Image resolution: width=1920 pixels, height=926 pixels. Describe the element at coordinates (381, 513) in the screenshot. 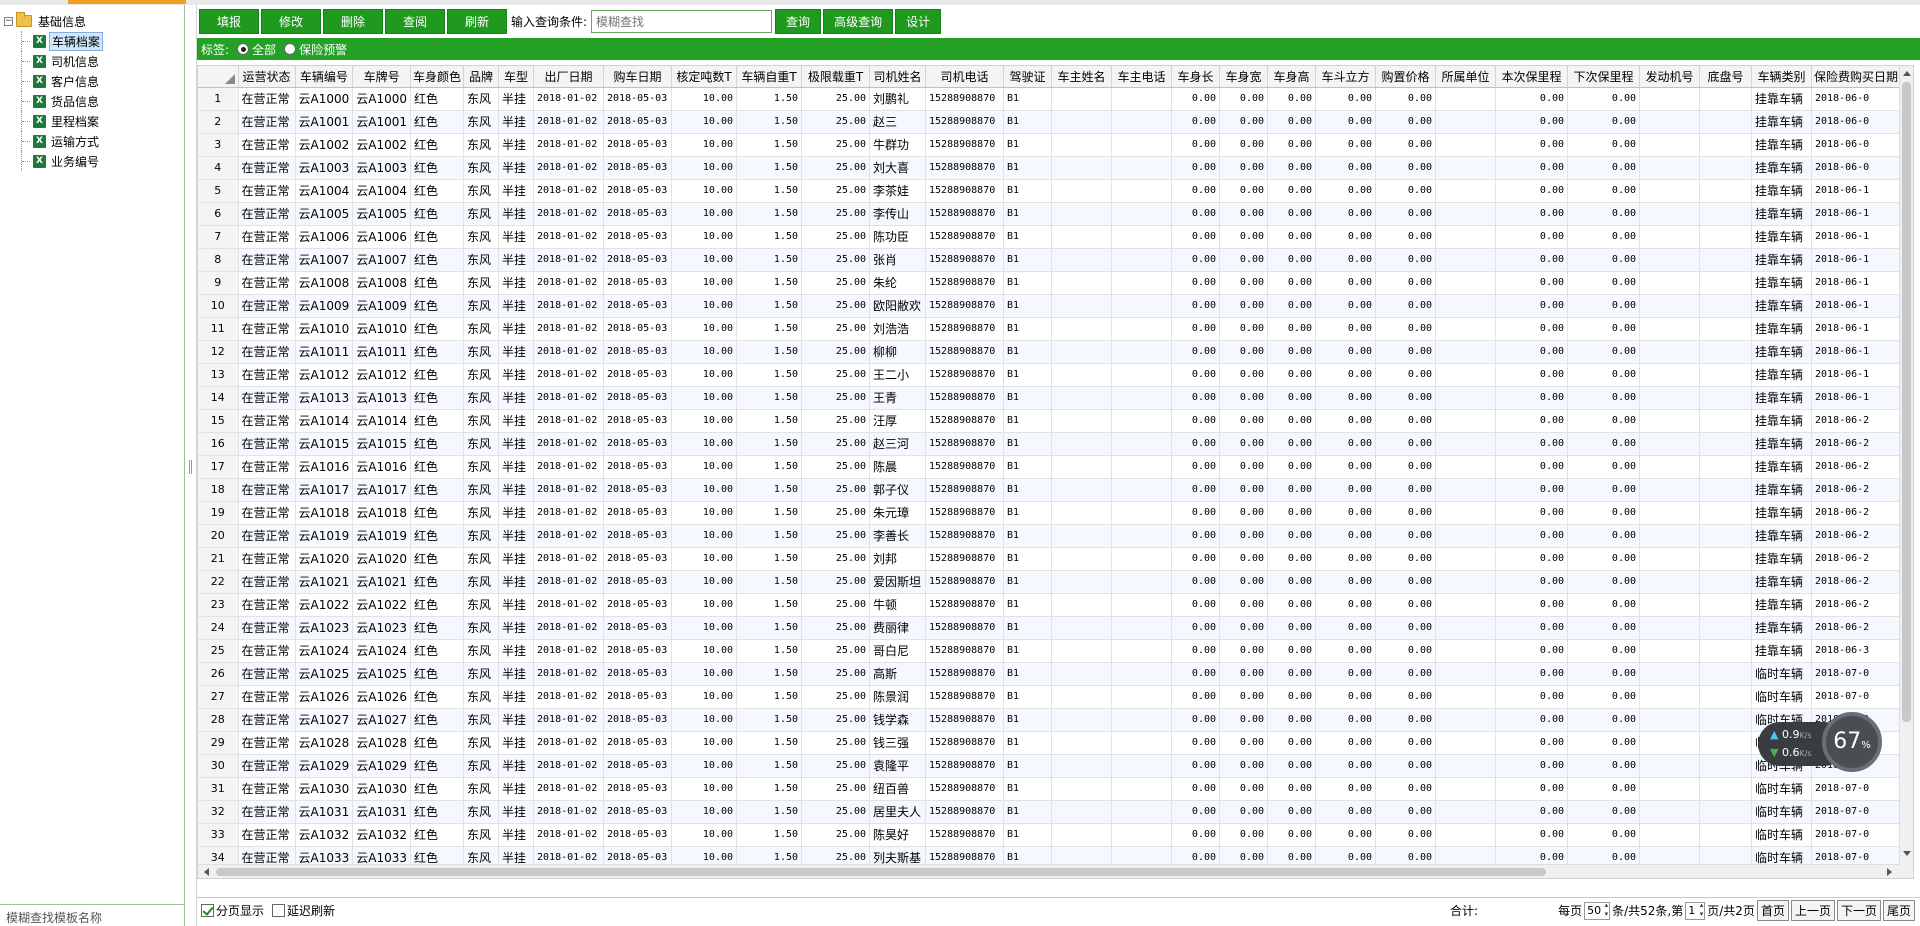

I see `table-cell: 云A1018` at that location.